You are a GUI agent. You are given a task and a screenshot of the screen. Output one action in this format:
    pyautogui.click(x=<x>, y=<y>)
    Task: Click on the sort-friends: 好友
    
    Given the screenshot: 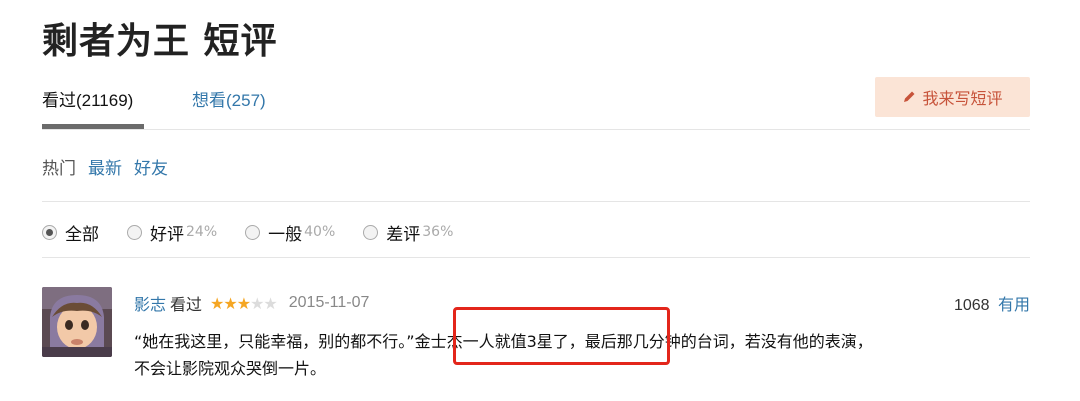 What is the action you would take?
    pyautogui.click(x=151, y=166)
    